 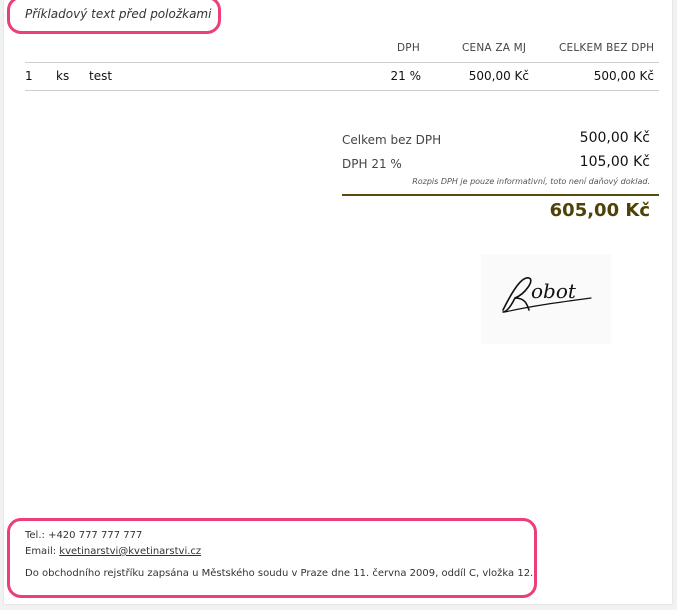 I want to click on row-unit: ks, so click(x=63, y=76).